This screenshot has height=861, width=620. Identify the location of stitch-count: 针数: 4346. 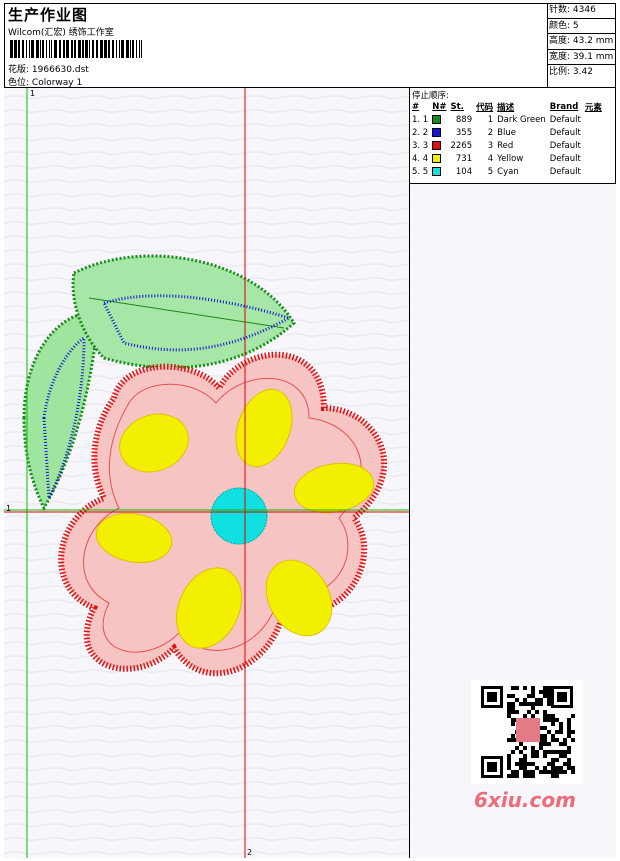
(581, 11).